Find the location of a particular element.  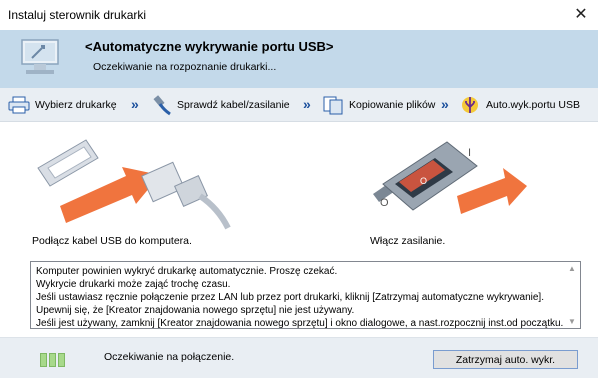

step-copy-files: Kopiowanie plików is located at coordinates (378, 104).